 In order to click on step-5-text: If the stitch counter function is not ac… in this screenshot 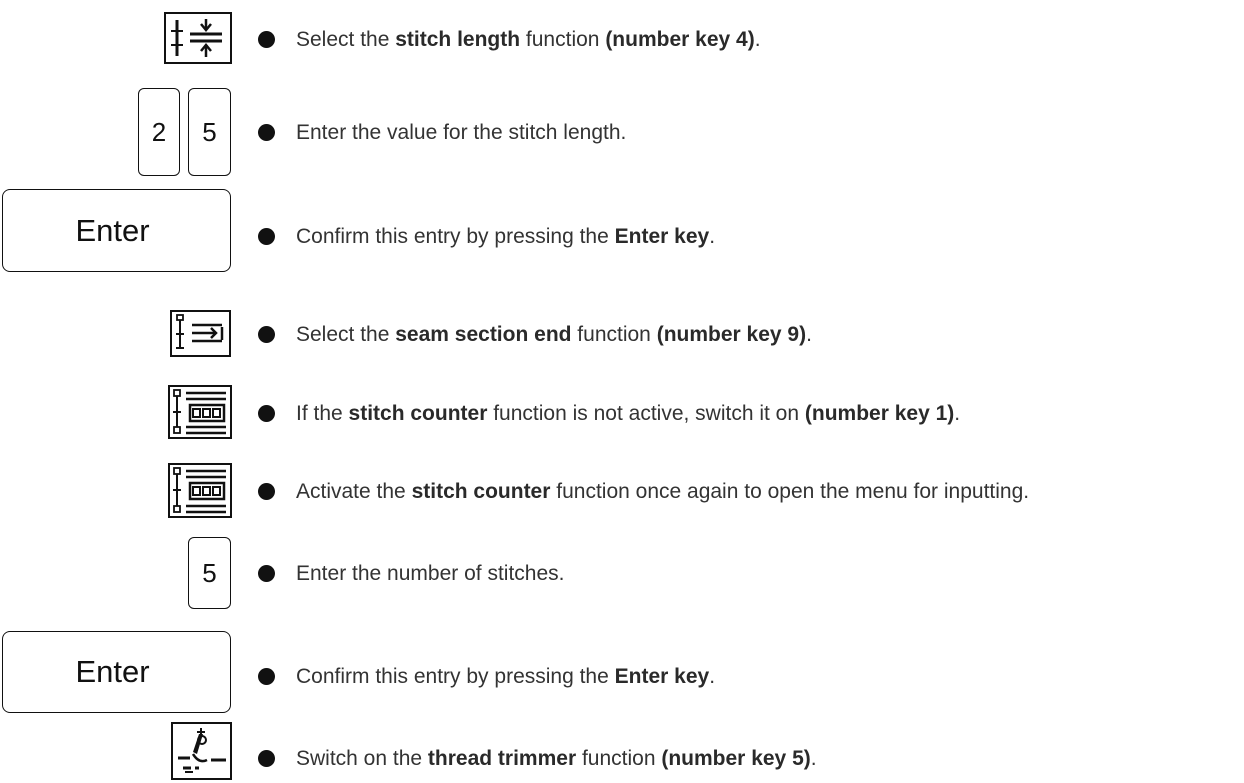, I will do `click(628, 413)`.